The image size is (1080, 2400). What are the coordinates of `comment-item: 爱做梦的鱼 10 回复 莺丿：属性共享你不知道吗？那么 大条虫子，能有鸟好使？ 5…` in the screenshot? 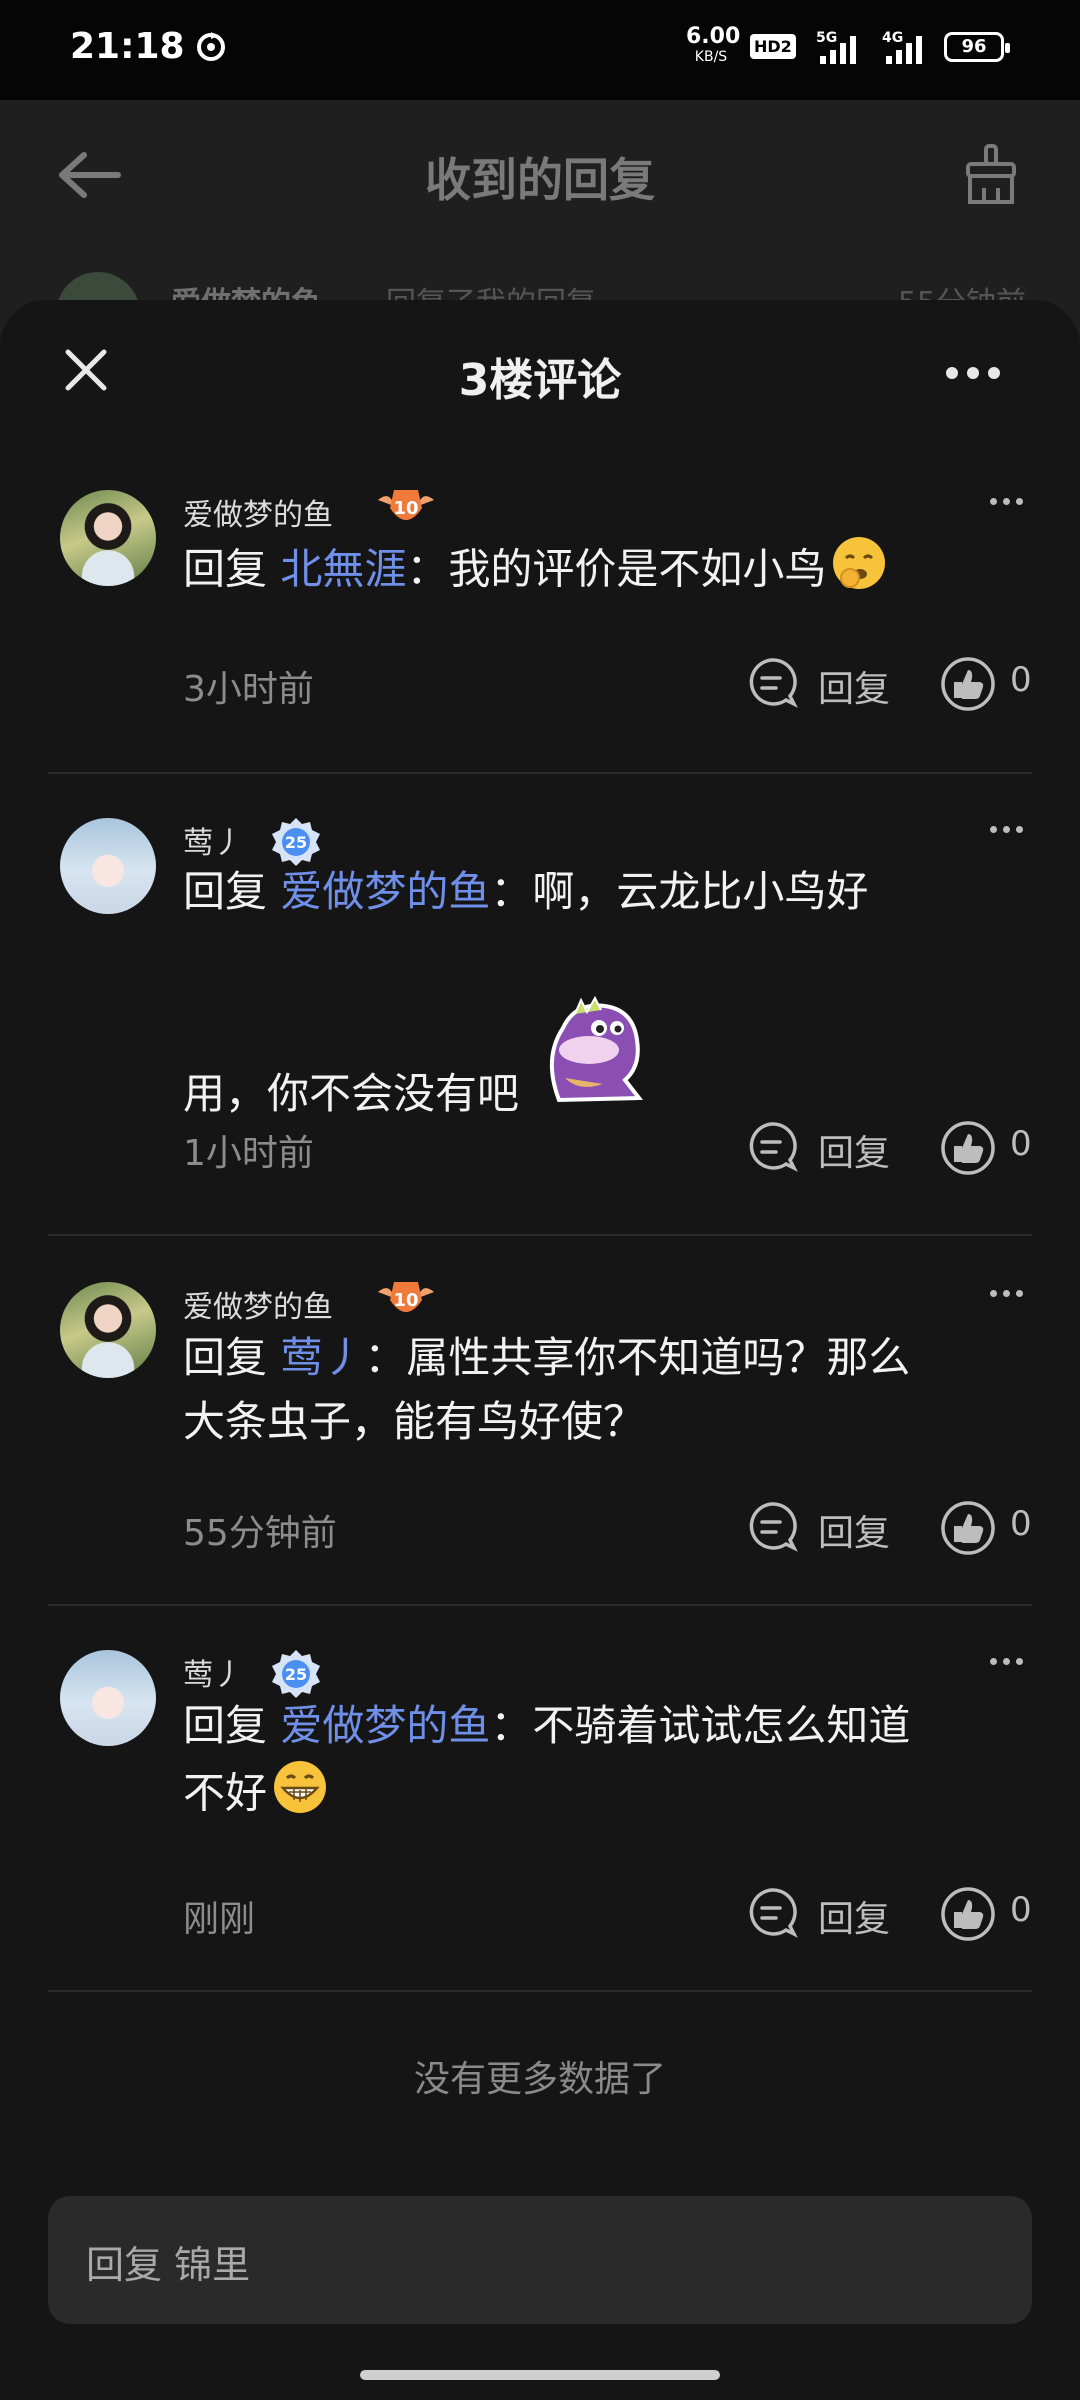 It's located at (540, 1432).